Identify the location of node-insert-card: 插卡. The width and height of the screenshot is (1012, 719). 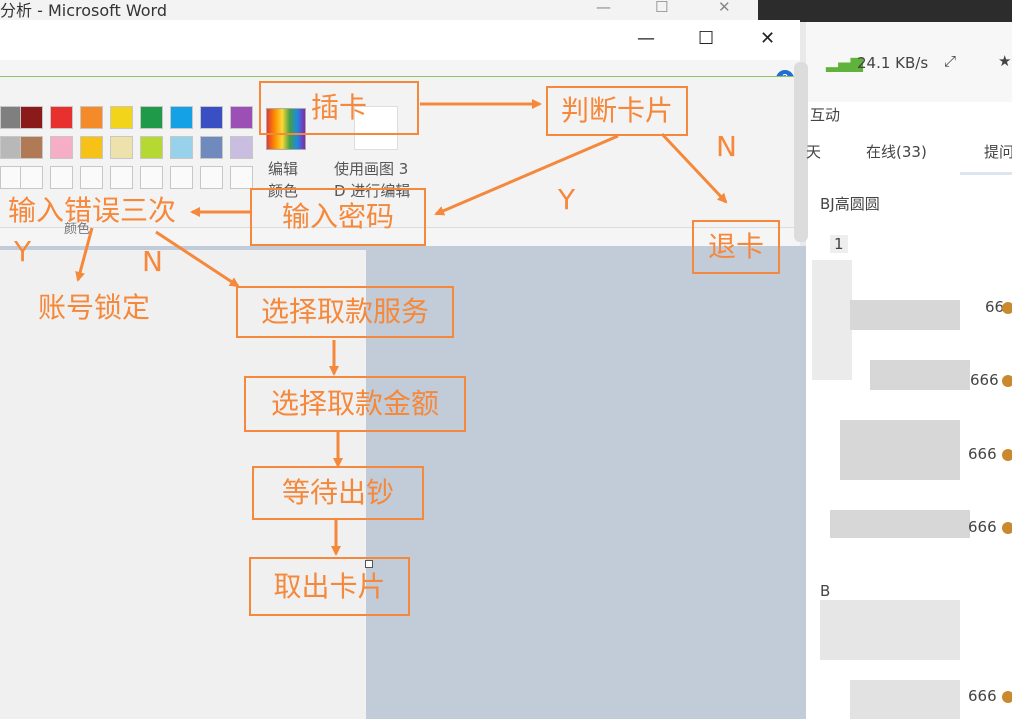
(339, 108).